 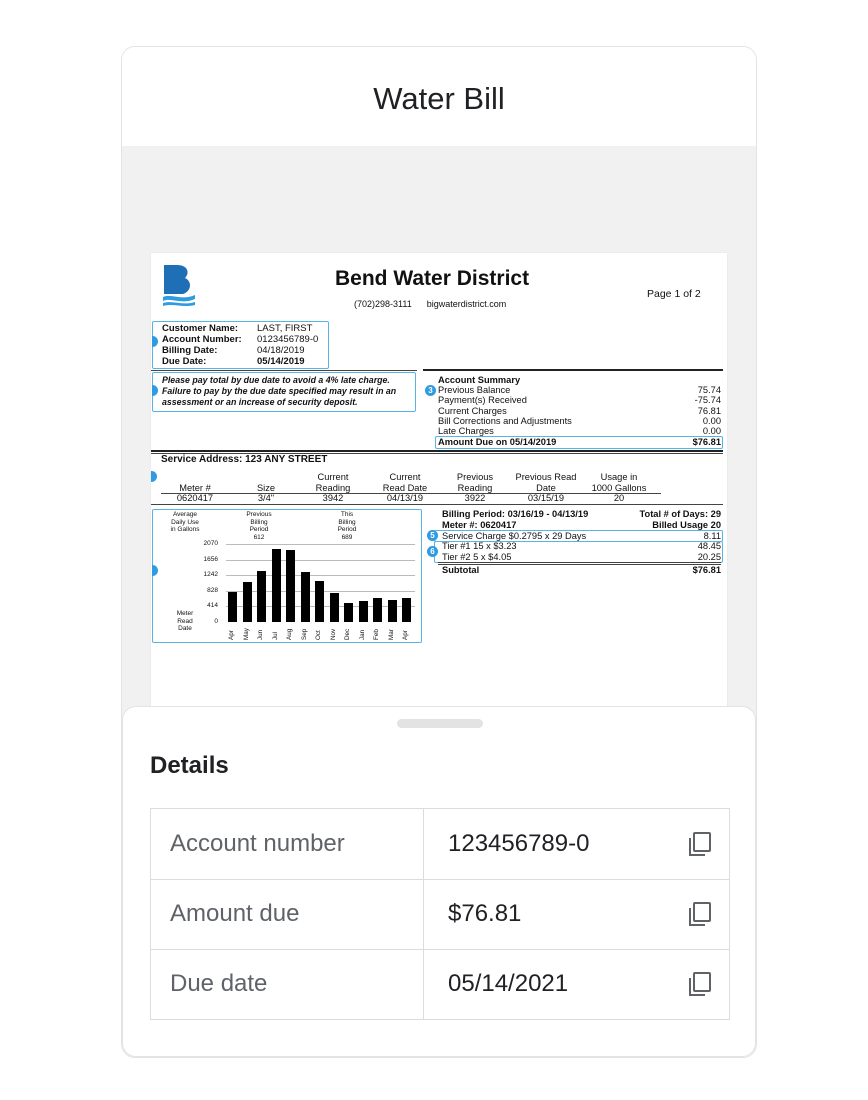 What do you see at coordinates (497, 442) in the screenshot?
I see `amount-due-label: Amount Due on 05/14/2019` at bounding box center [497, 442].